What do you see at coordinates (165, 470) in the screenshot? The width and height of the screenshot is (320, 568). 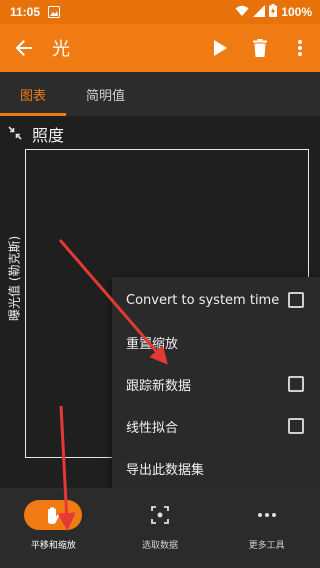 I see `menu-item-label: 导出此数据集` at bounding box center [165, 470].